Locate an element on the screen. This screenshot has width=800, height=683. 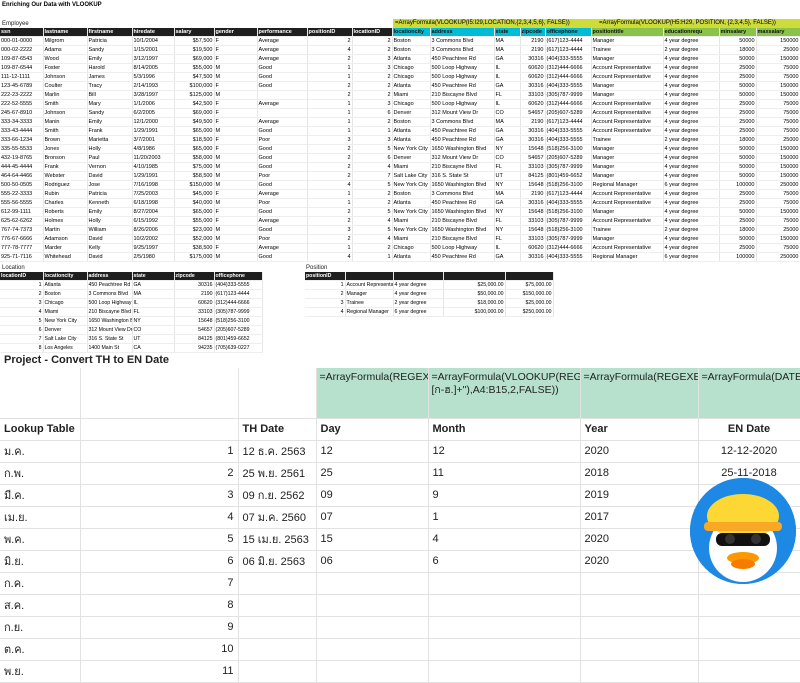
employee-header-cell: locationcity is located at coordinates (411, 32).